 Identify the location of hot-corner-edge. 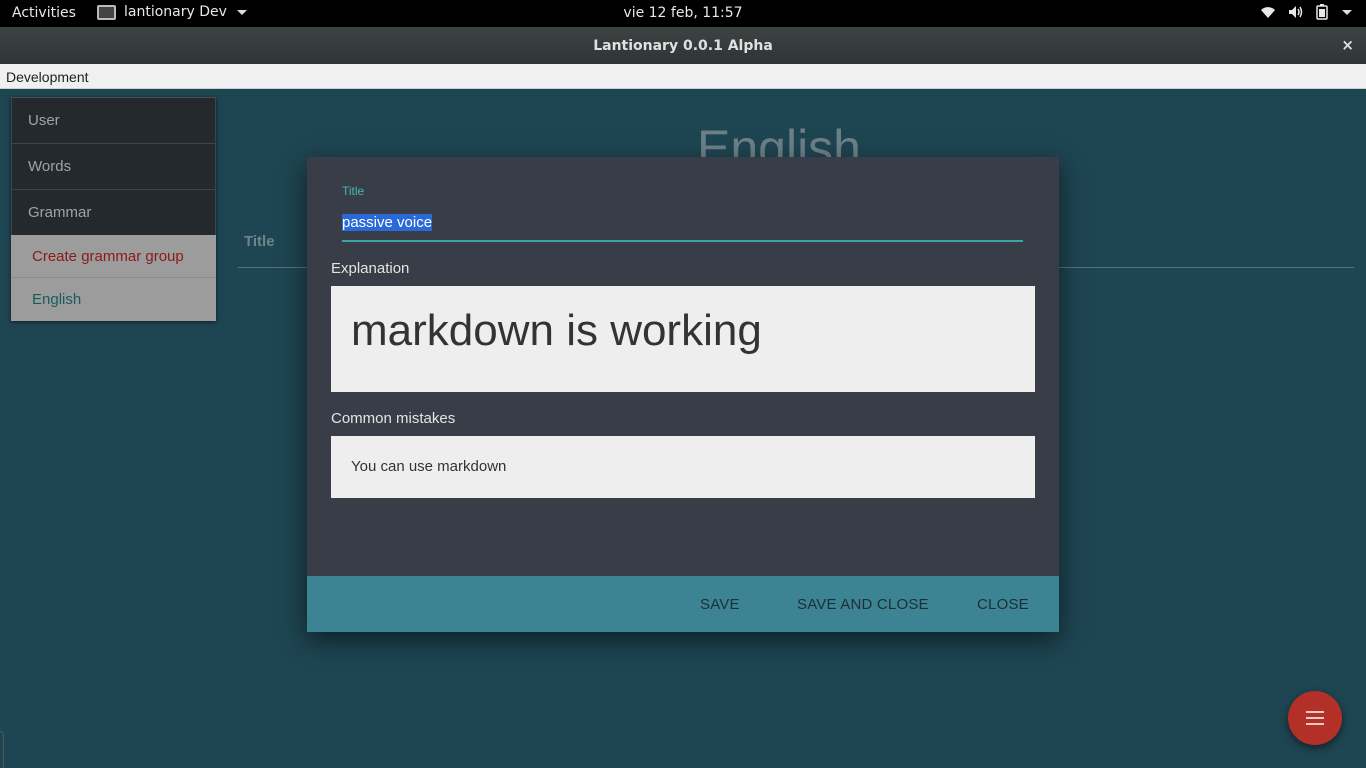
(2, 749).